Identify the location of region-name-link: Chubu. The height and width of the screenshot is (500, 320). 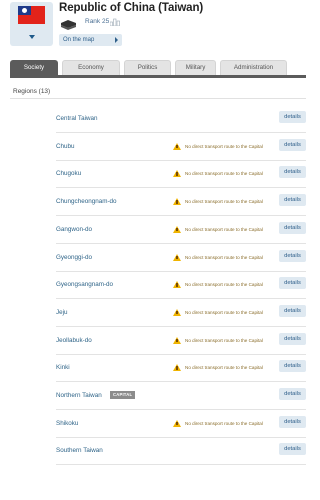
(65, 146).